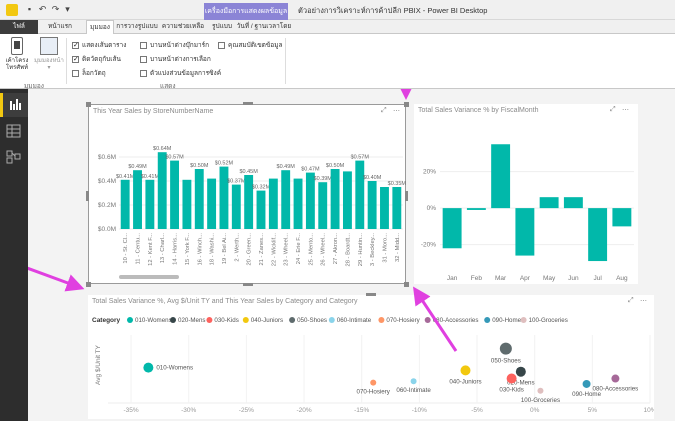 This screenshot has height=421, width=675. Describe the element at coordinates (174, 158) in the screenshot. I see `data-label: $0.57M` at that location.